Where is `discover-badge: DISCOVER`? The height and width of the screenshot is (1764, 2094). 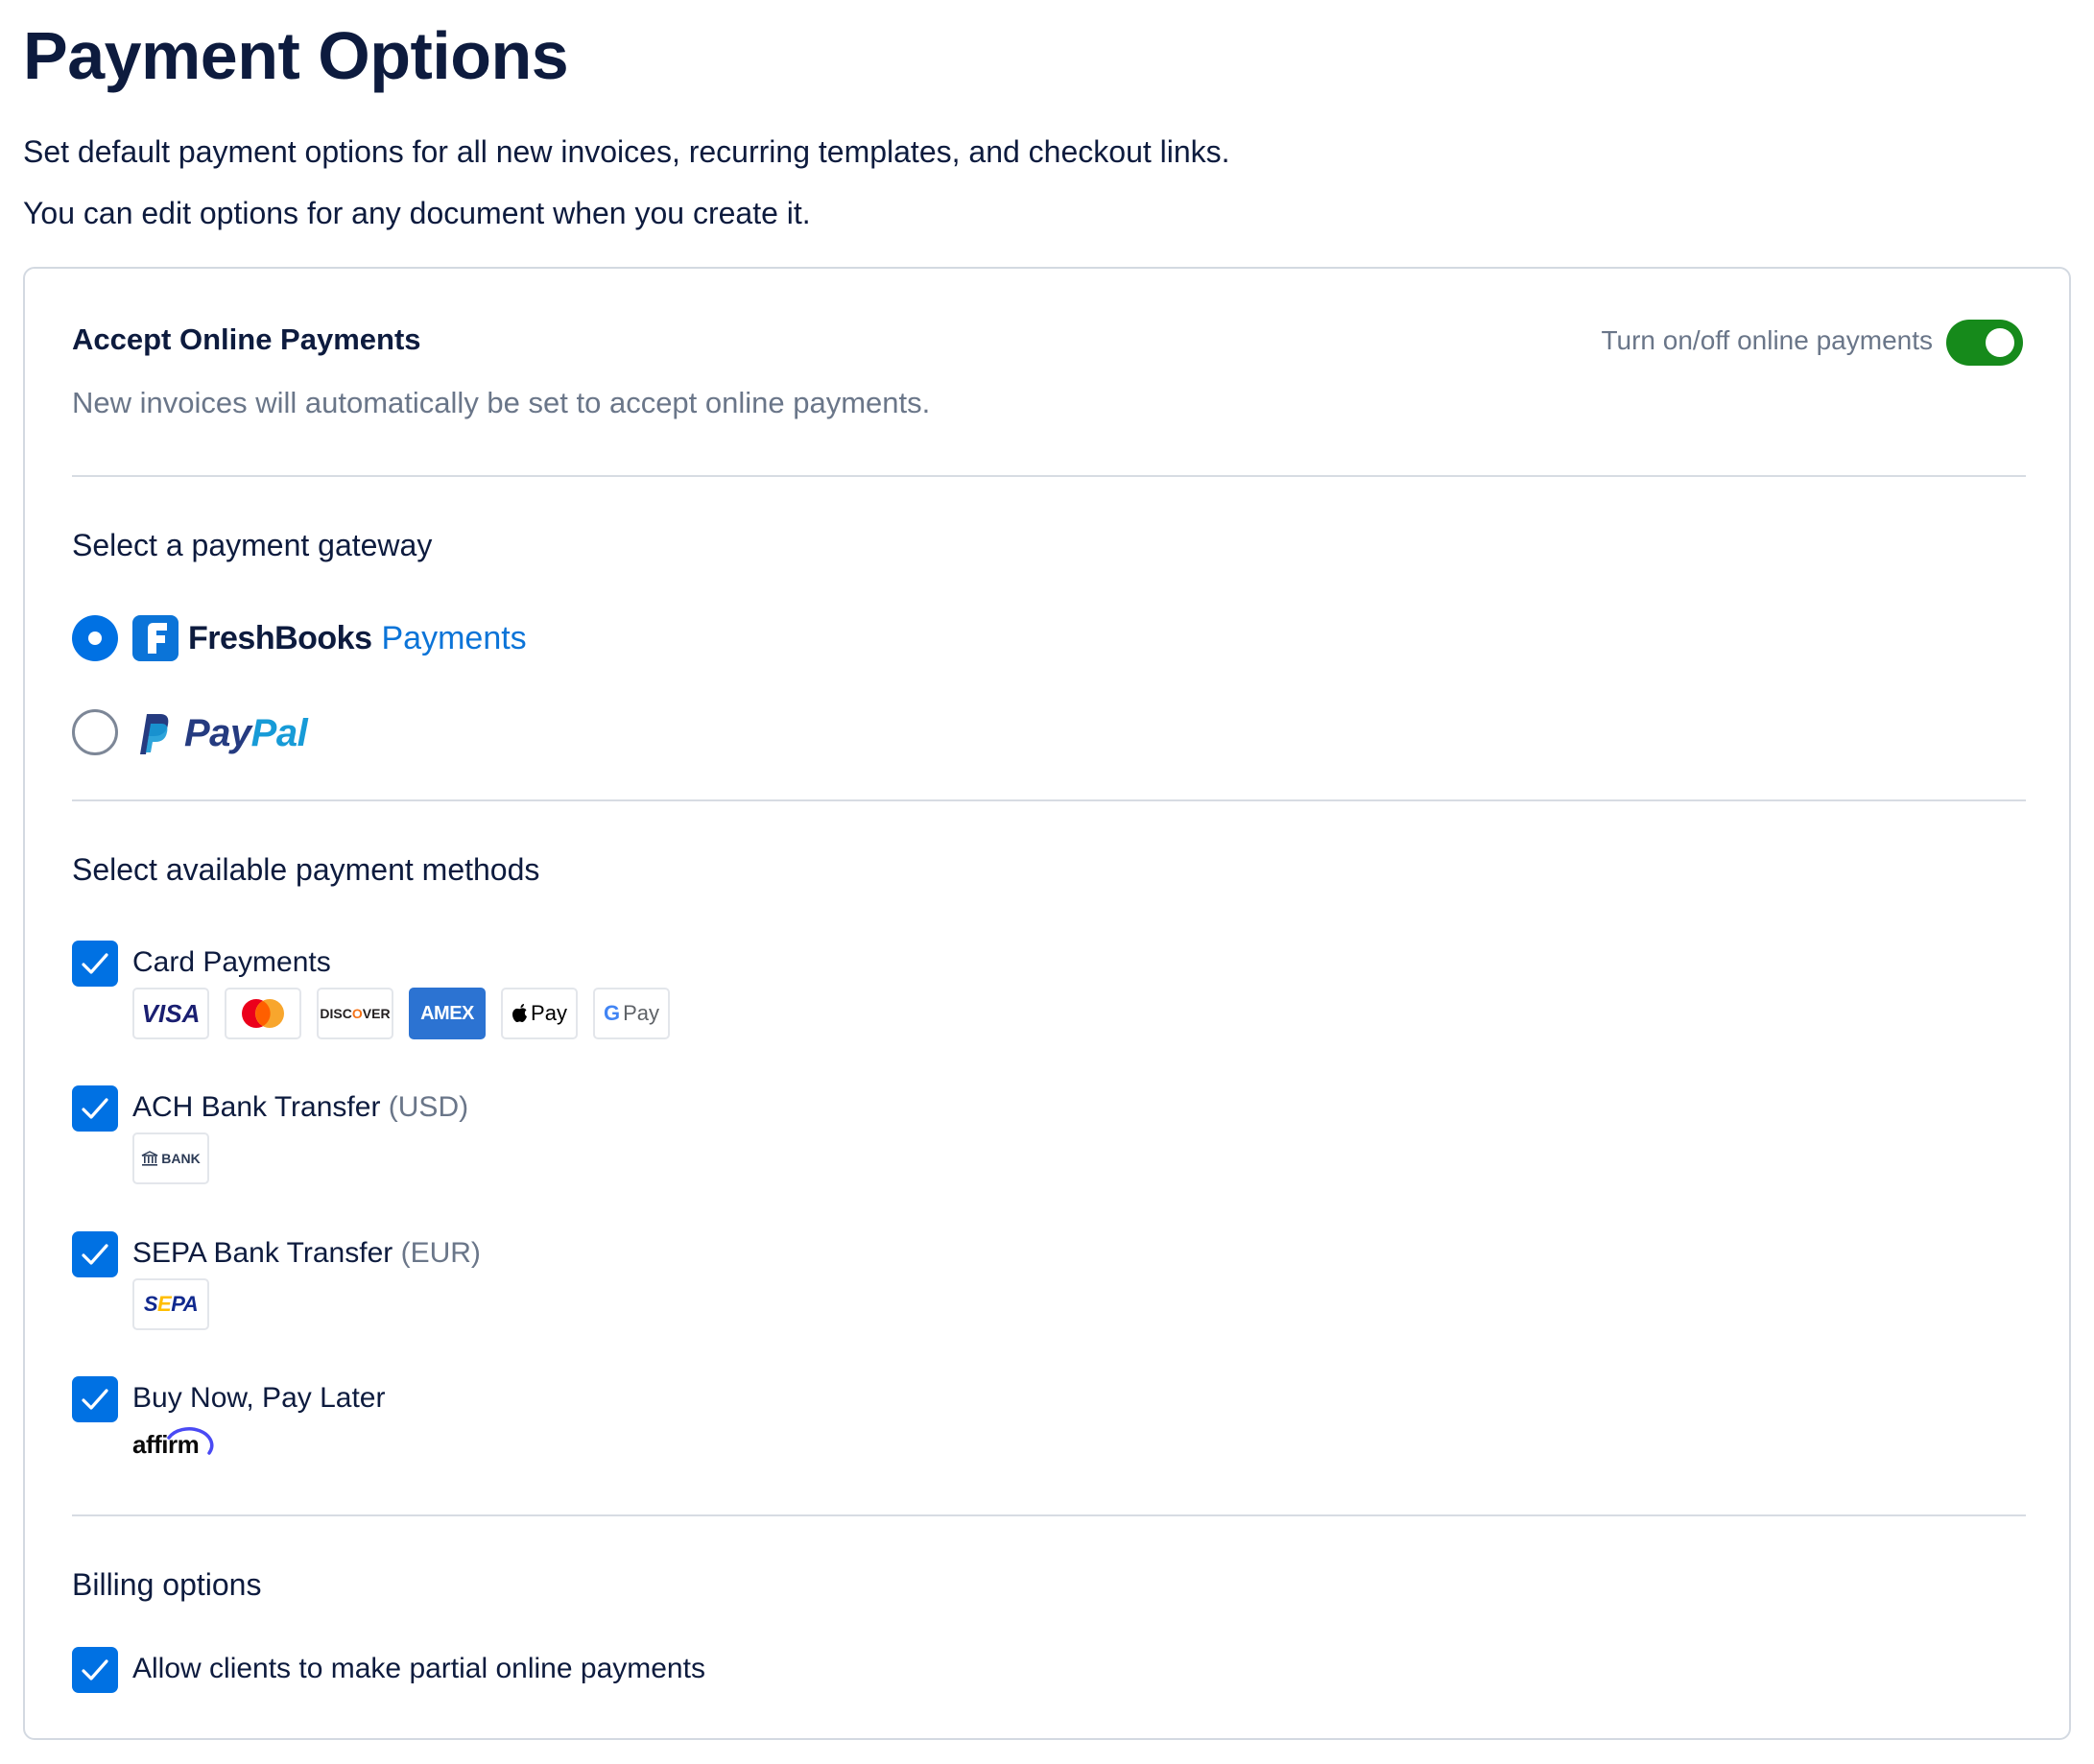
discover-badge: DISCOVER is located at coordinates (355, 1014).